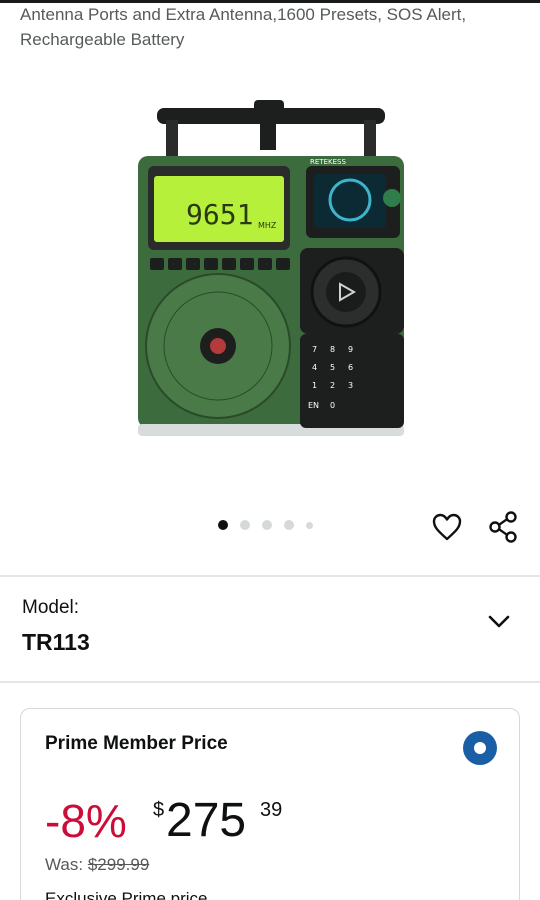  I want to click on svg-text: 9, so click(350, 349).